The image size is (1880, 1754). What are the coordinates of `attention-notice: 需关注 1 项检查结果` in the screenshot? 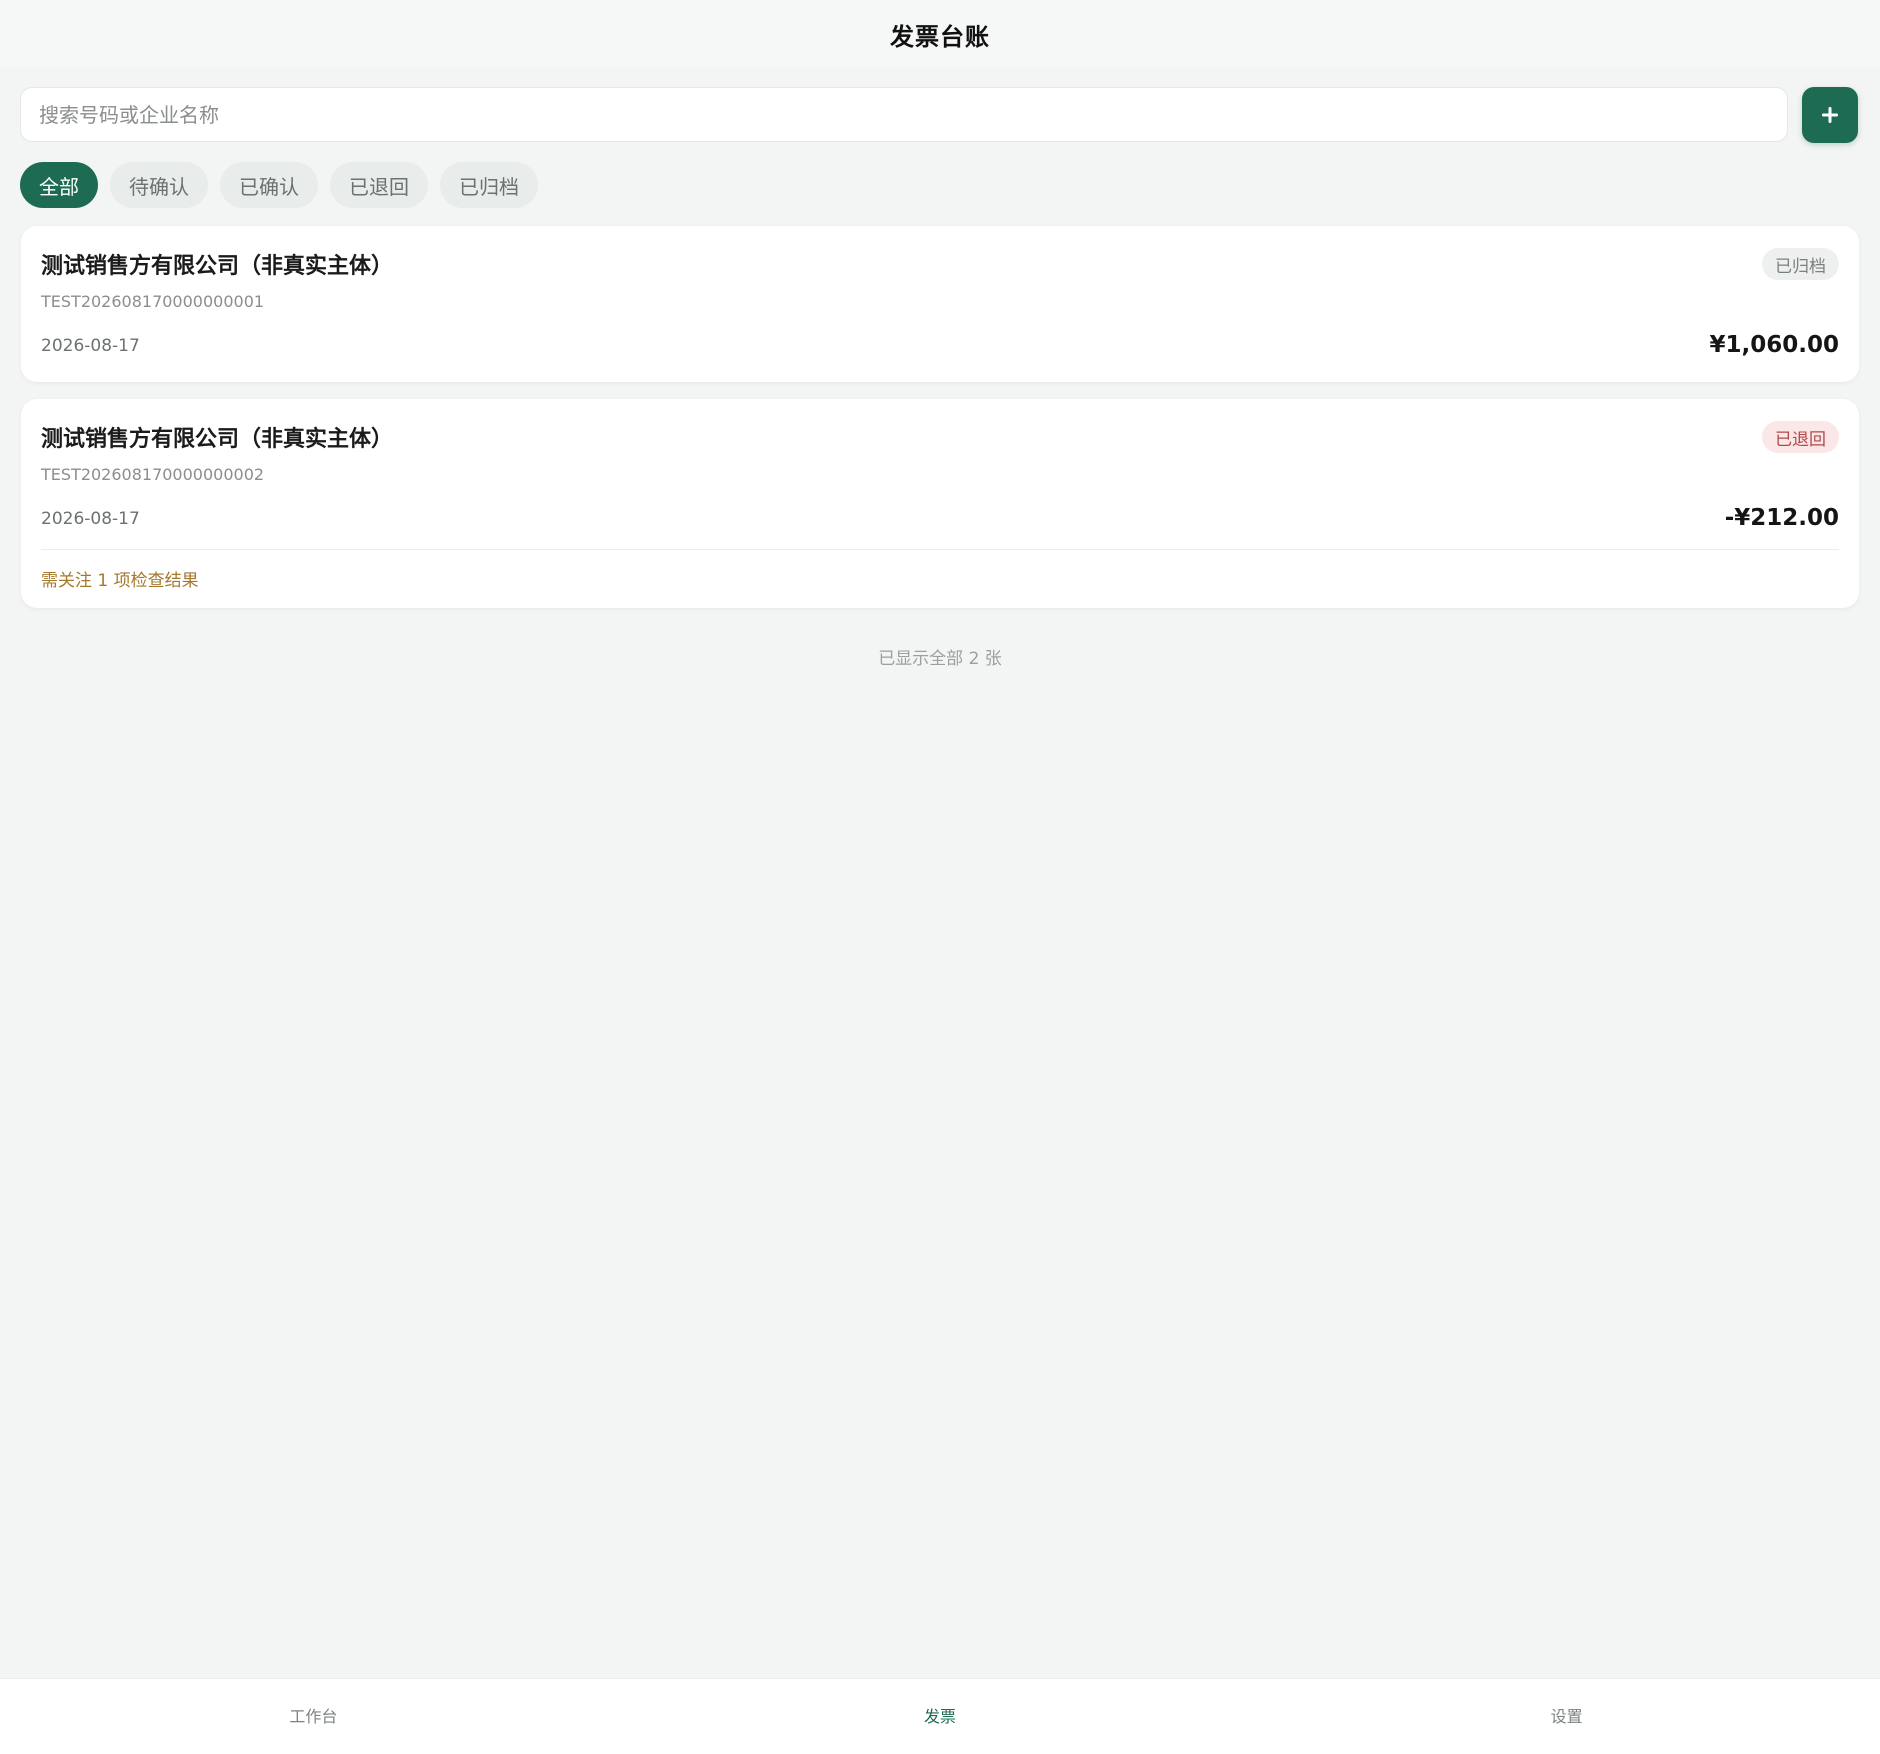 It's located at (120, 581).